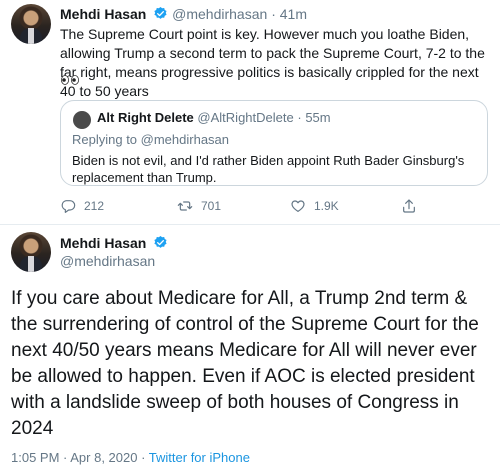 This screenshot has width=500, height=476. I want to click on heart-icon, so click(298, 206).